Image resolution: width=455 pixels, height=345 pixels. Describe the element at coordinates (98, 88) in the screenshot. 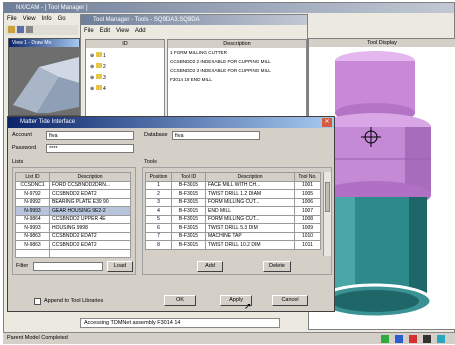

I see `tree-item: ⊕ 4` at that location.